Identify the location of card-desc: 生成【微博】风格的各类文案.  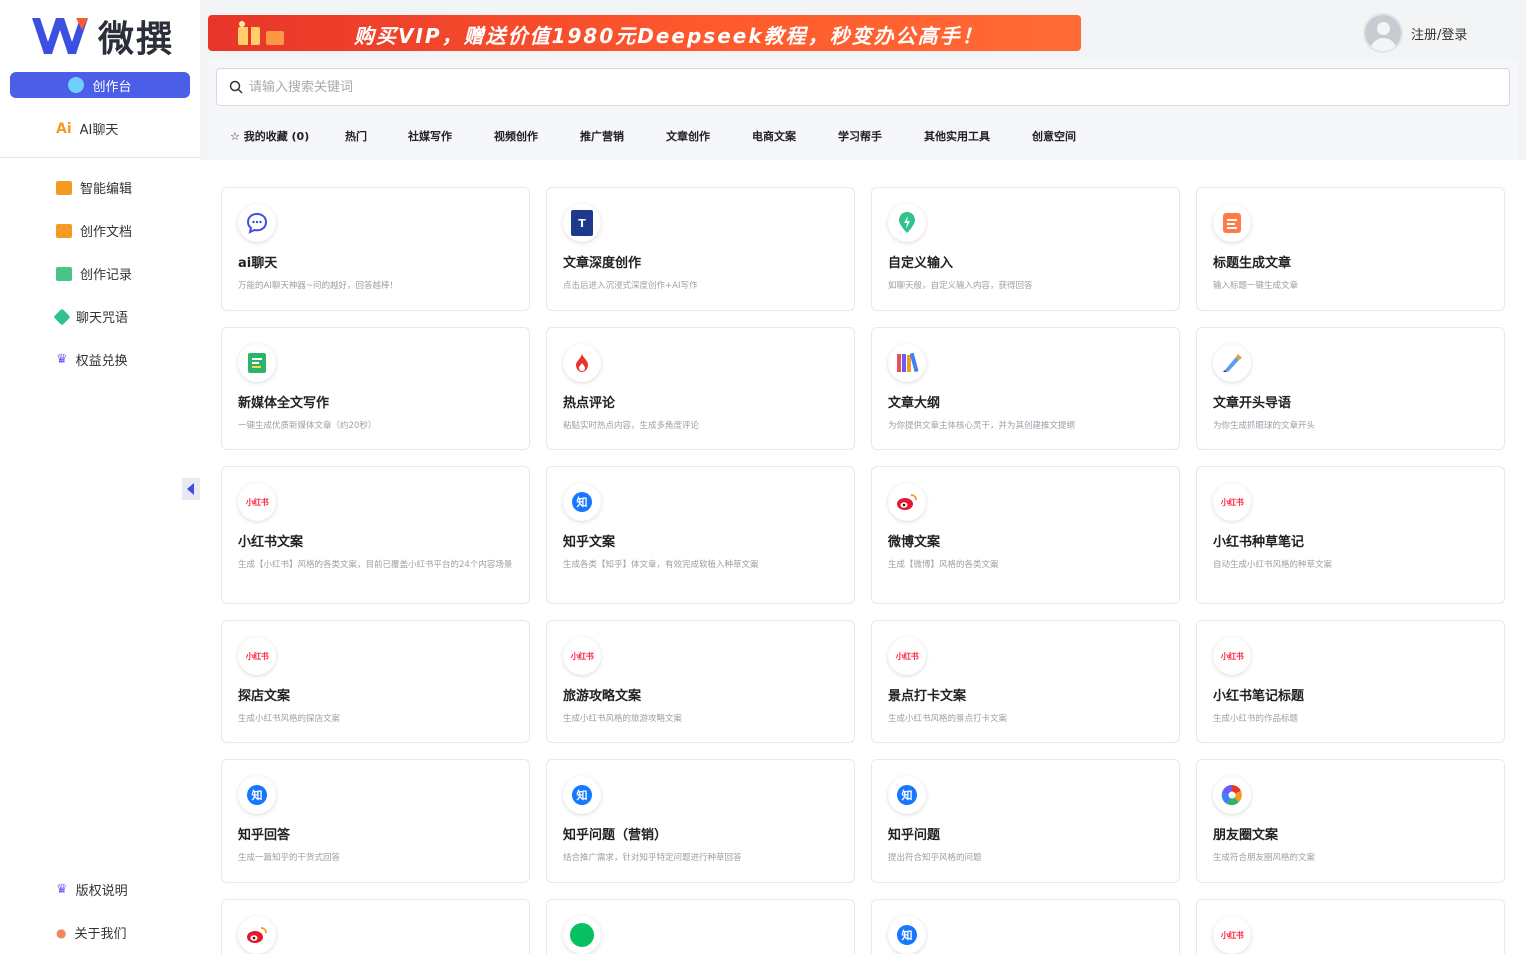
(943, 565).